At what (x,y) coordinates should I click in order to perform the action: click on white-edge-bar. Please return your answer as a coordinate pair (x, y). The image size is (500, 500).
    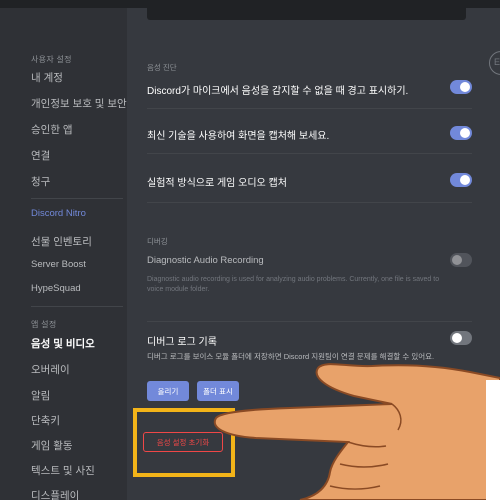
    Looking at the image, I should click on (493, 440).